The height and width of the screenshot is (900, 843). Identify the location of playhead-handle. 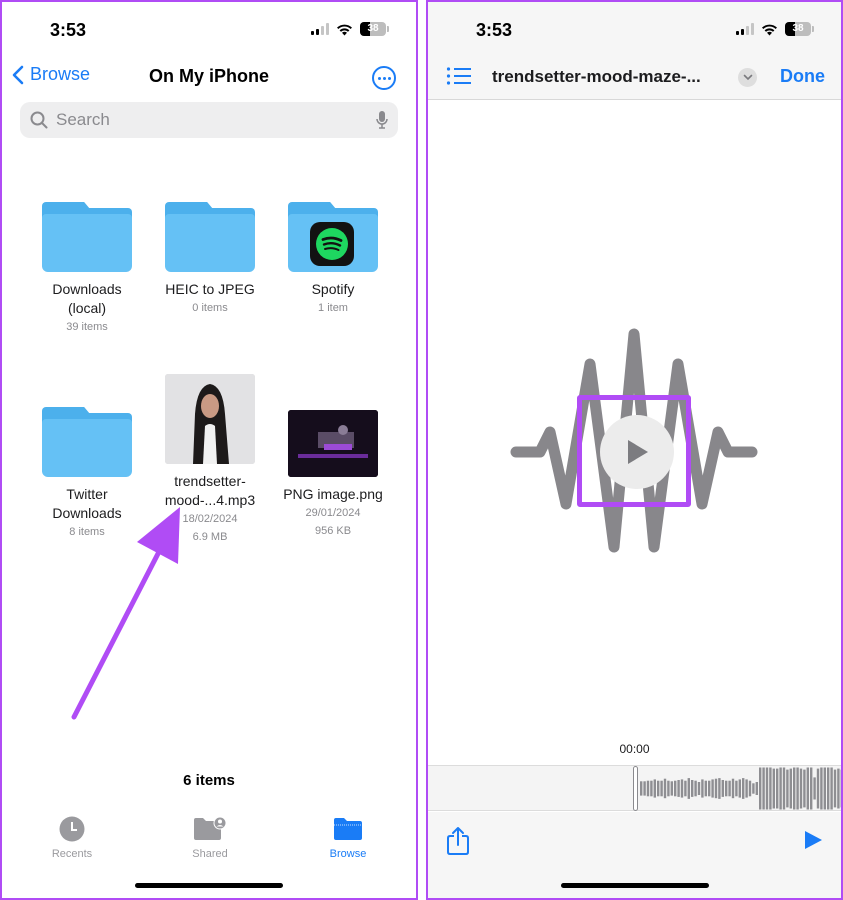
(635, 788).